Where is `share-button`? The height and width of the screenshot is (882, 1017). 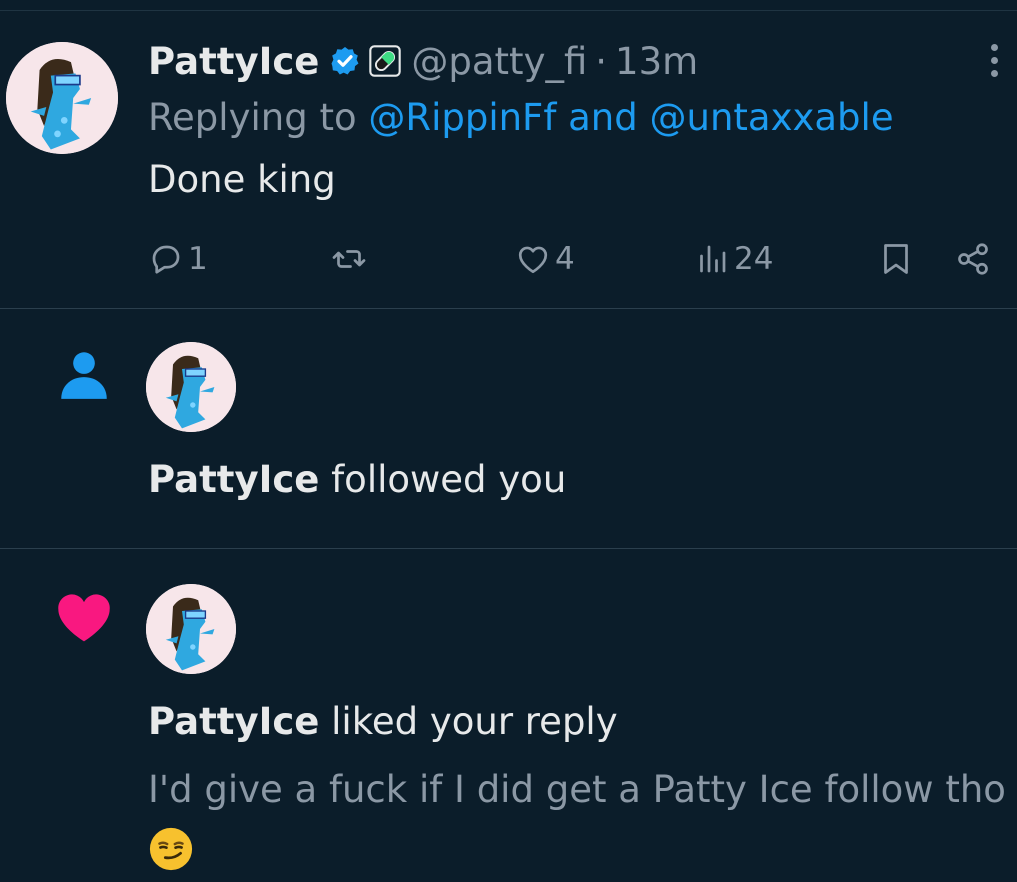
share-button is located at coordinates (973, 259).